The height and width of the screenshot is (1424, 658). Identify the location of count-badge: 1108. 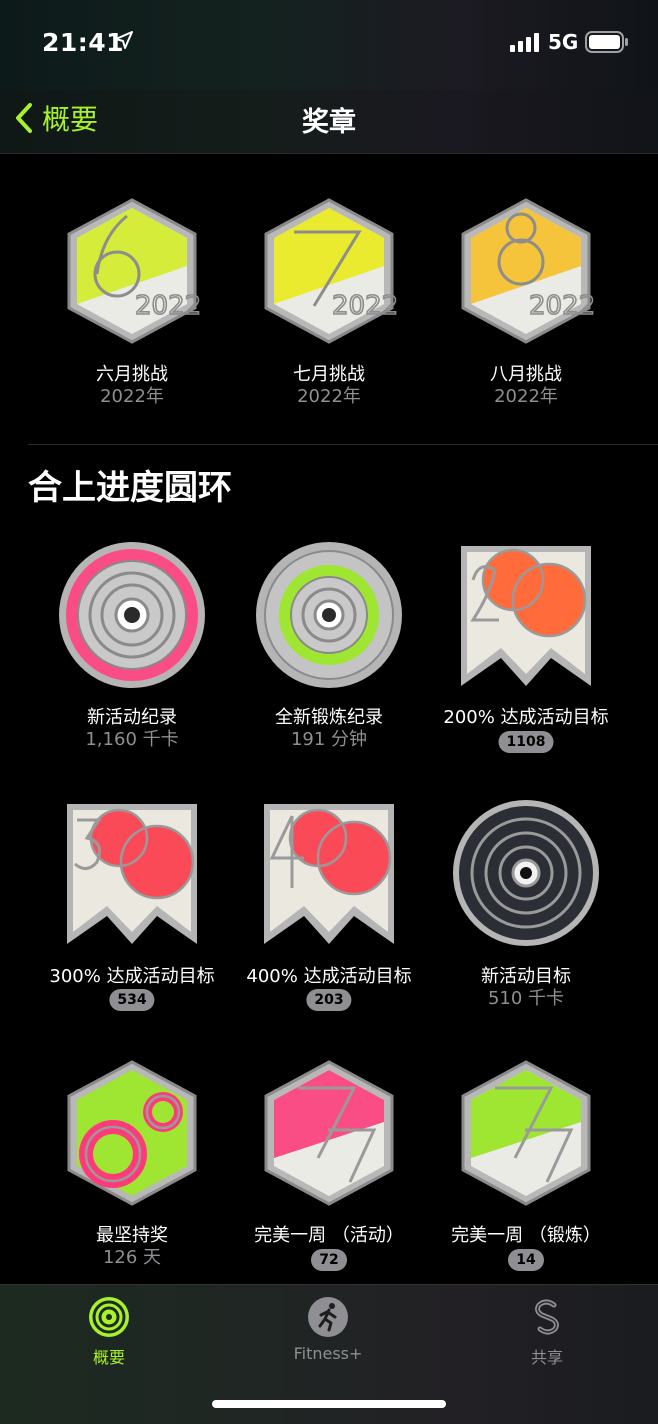
(526, 742).